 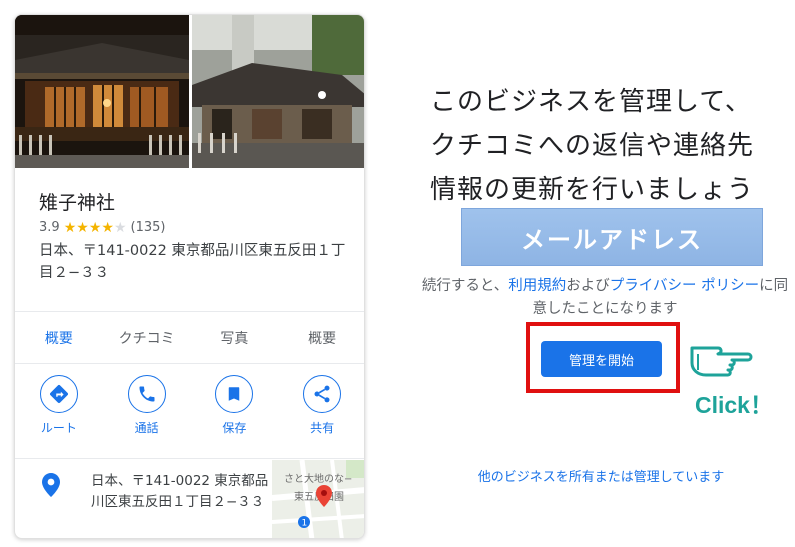 I want to click on address-detail: 日本、〒141-0022 東京都品川区東五反田１丁目２−３３, so click(x=180, y=491).